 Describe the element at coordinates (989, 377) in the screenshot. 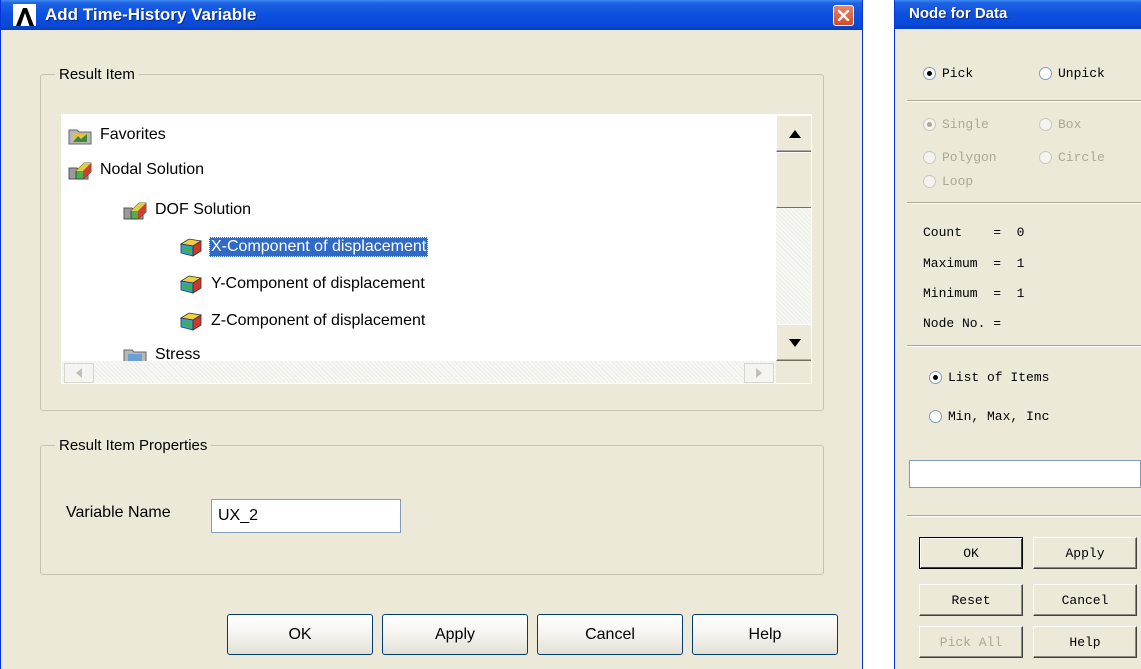

I see `list-of-items-radio: List of Items` at that location.